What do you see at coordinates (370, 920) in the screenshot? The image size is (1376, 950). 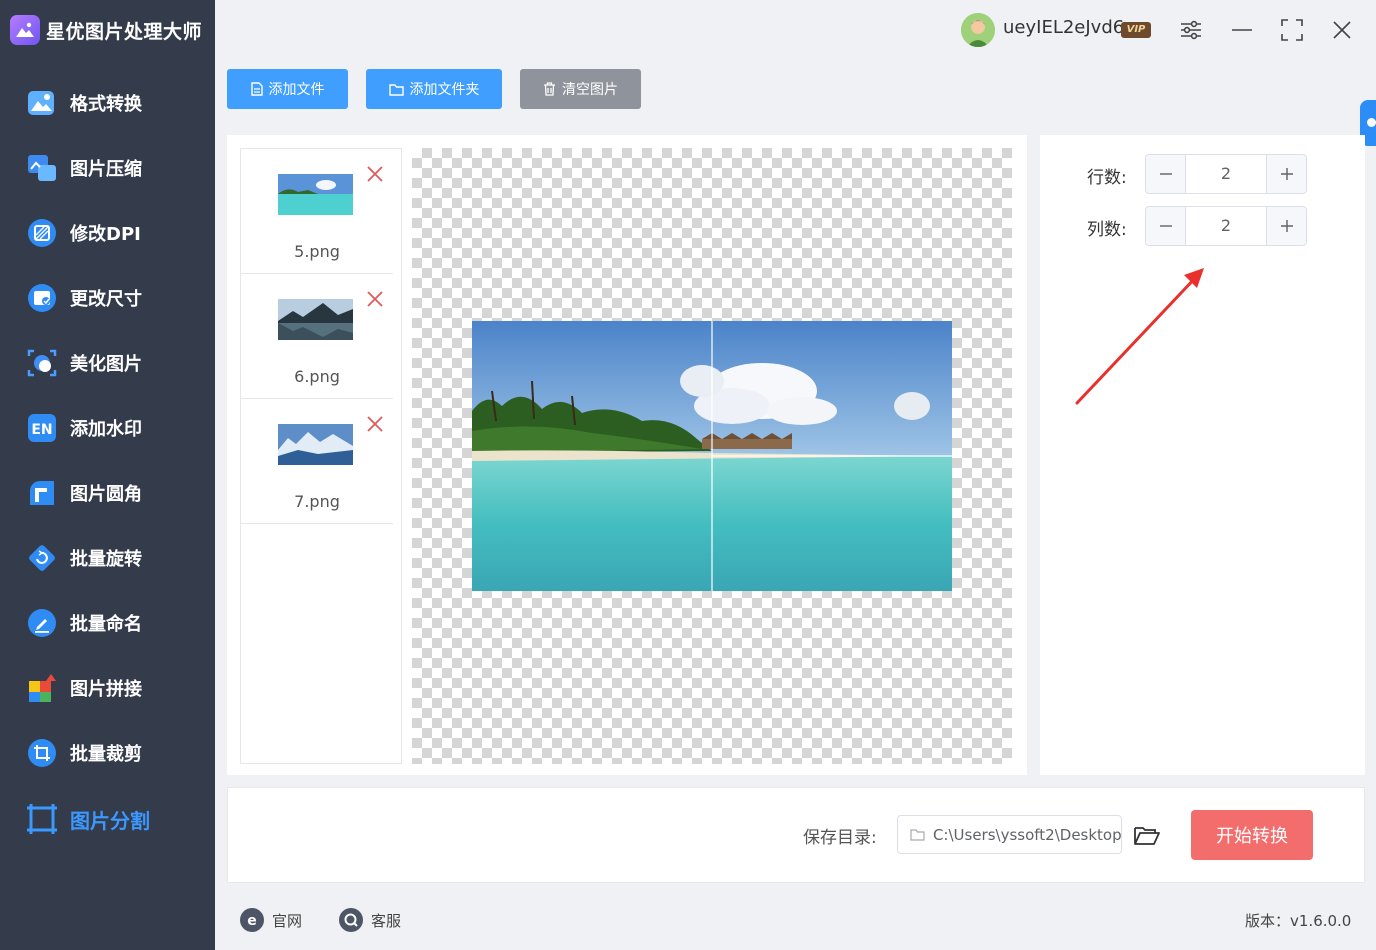 I see `support-link: 客服` at bounding box center [370, 920].